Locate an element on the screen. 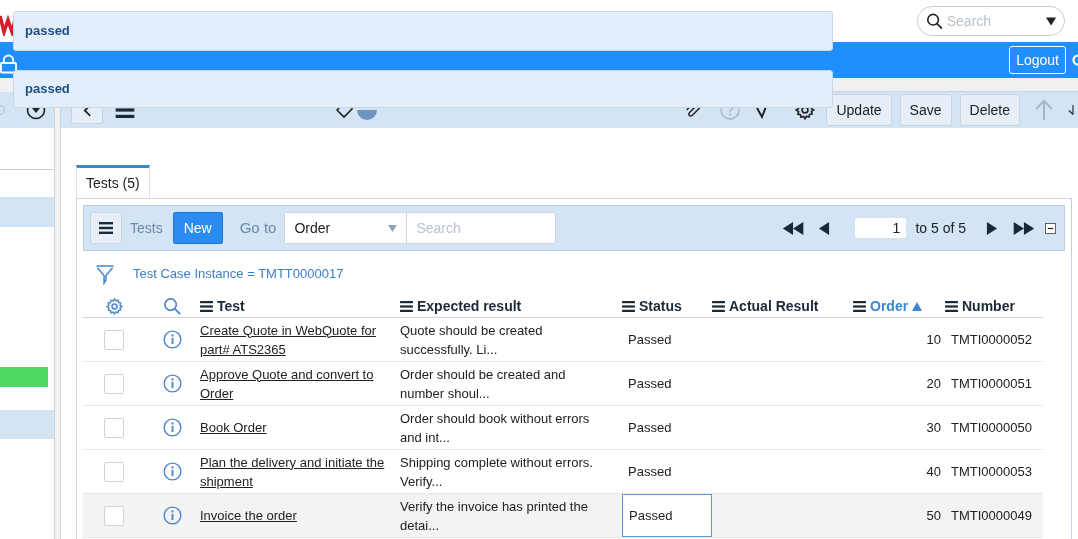 The image size is (1078, 539). page-range: to 5 of 5 is located at coordinates (940, 228).